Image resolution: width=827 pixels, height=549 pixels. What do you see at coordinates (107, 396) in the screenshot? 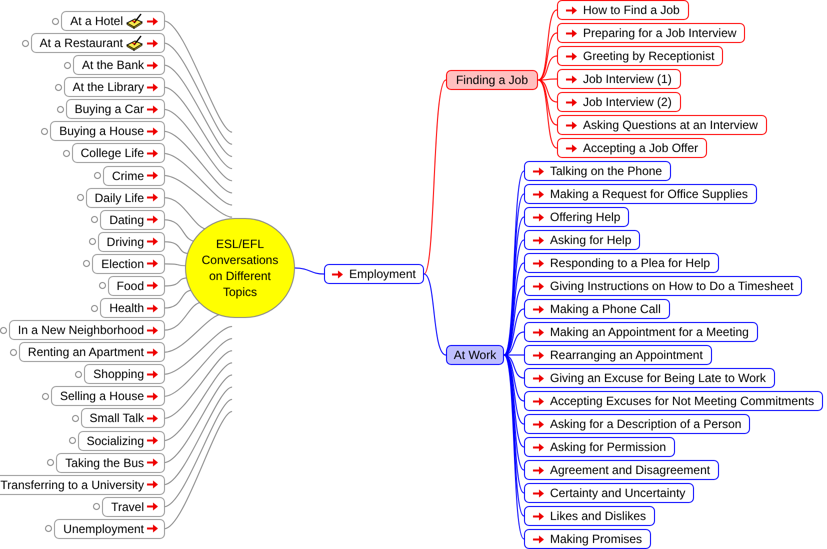
I see `topic-node: Selling a House` at bounding box center [107, 396].